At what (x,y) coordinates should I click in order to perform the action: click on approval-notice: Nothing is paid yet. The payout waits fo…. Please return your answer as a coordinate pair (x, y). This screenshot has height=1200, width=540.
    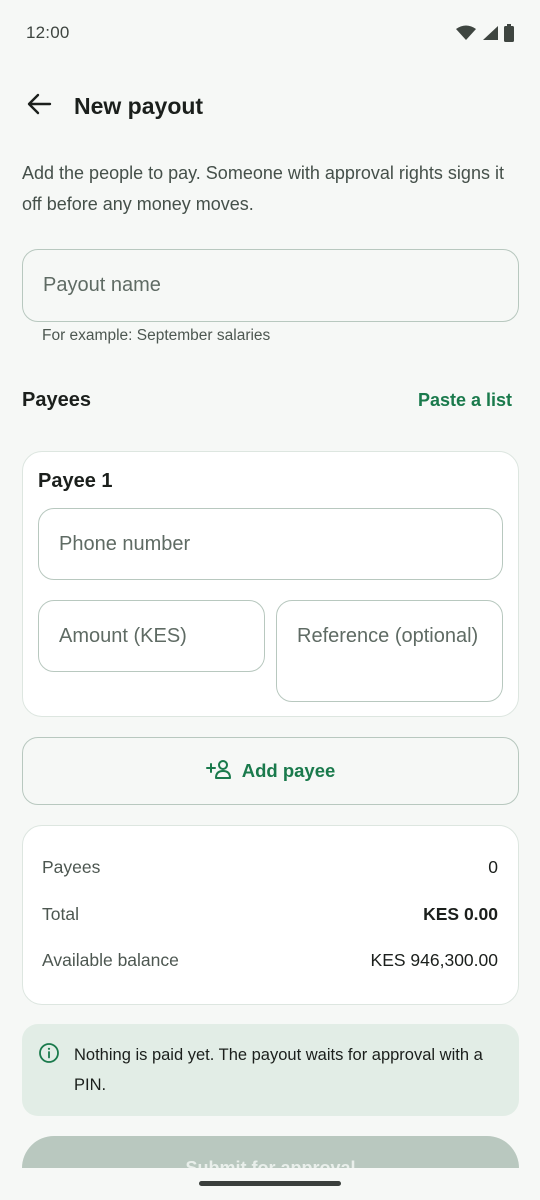
    Looking at the image, I should click on (270, 1070).